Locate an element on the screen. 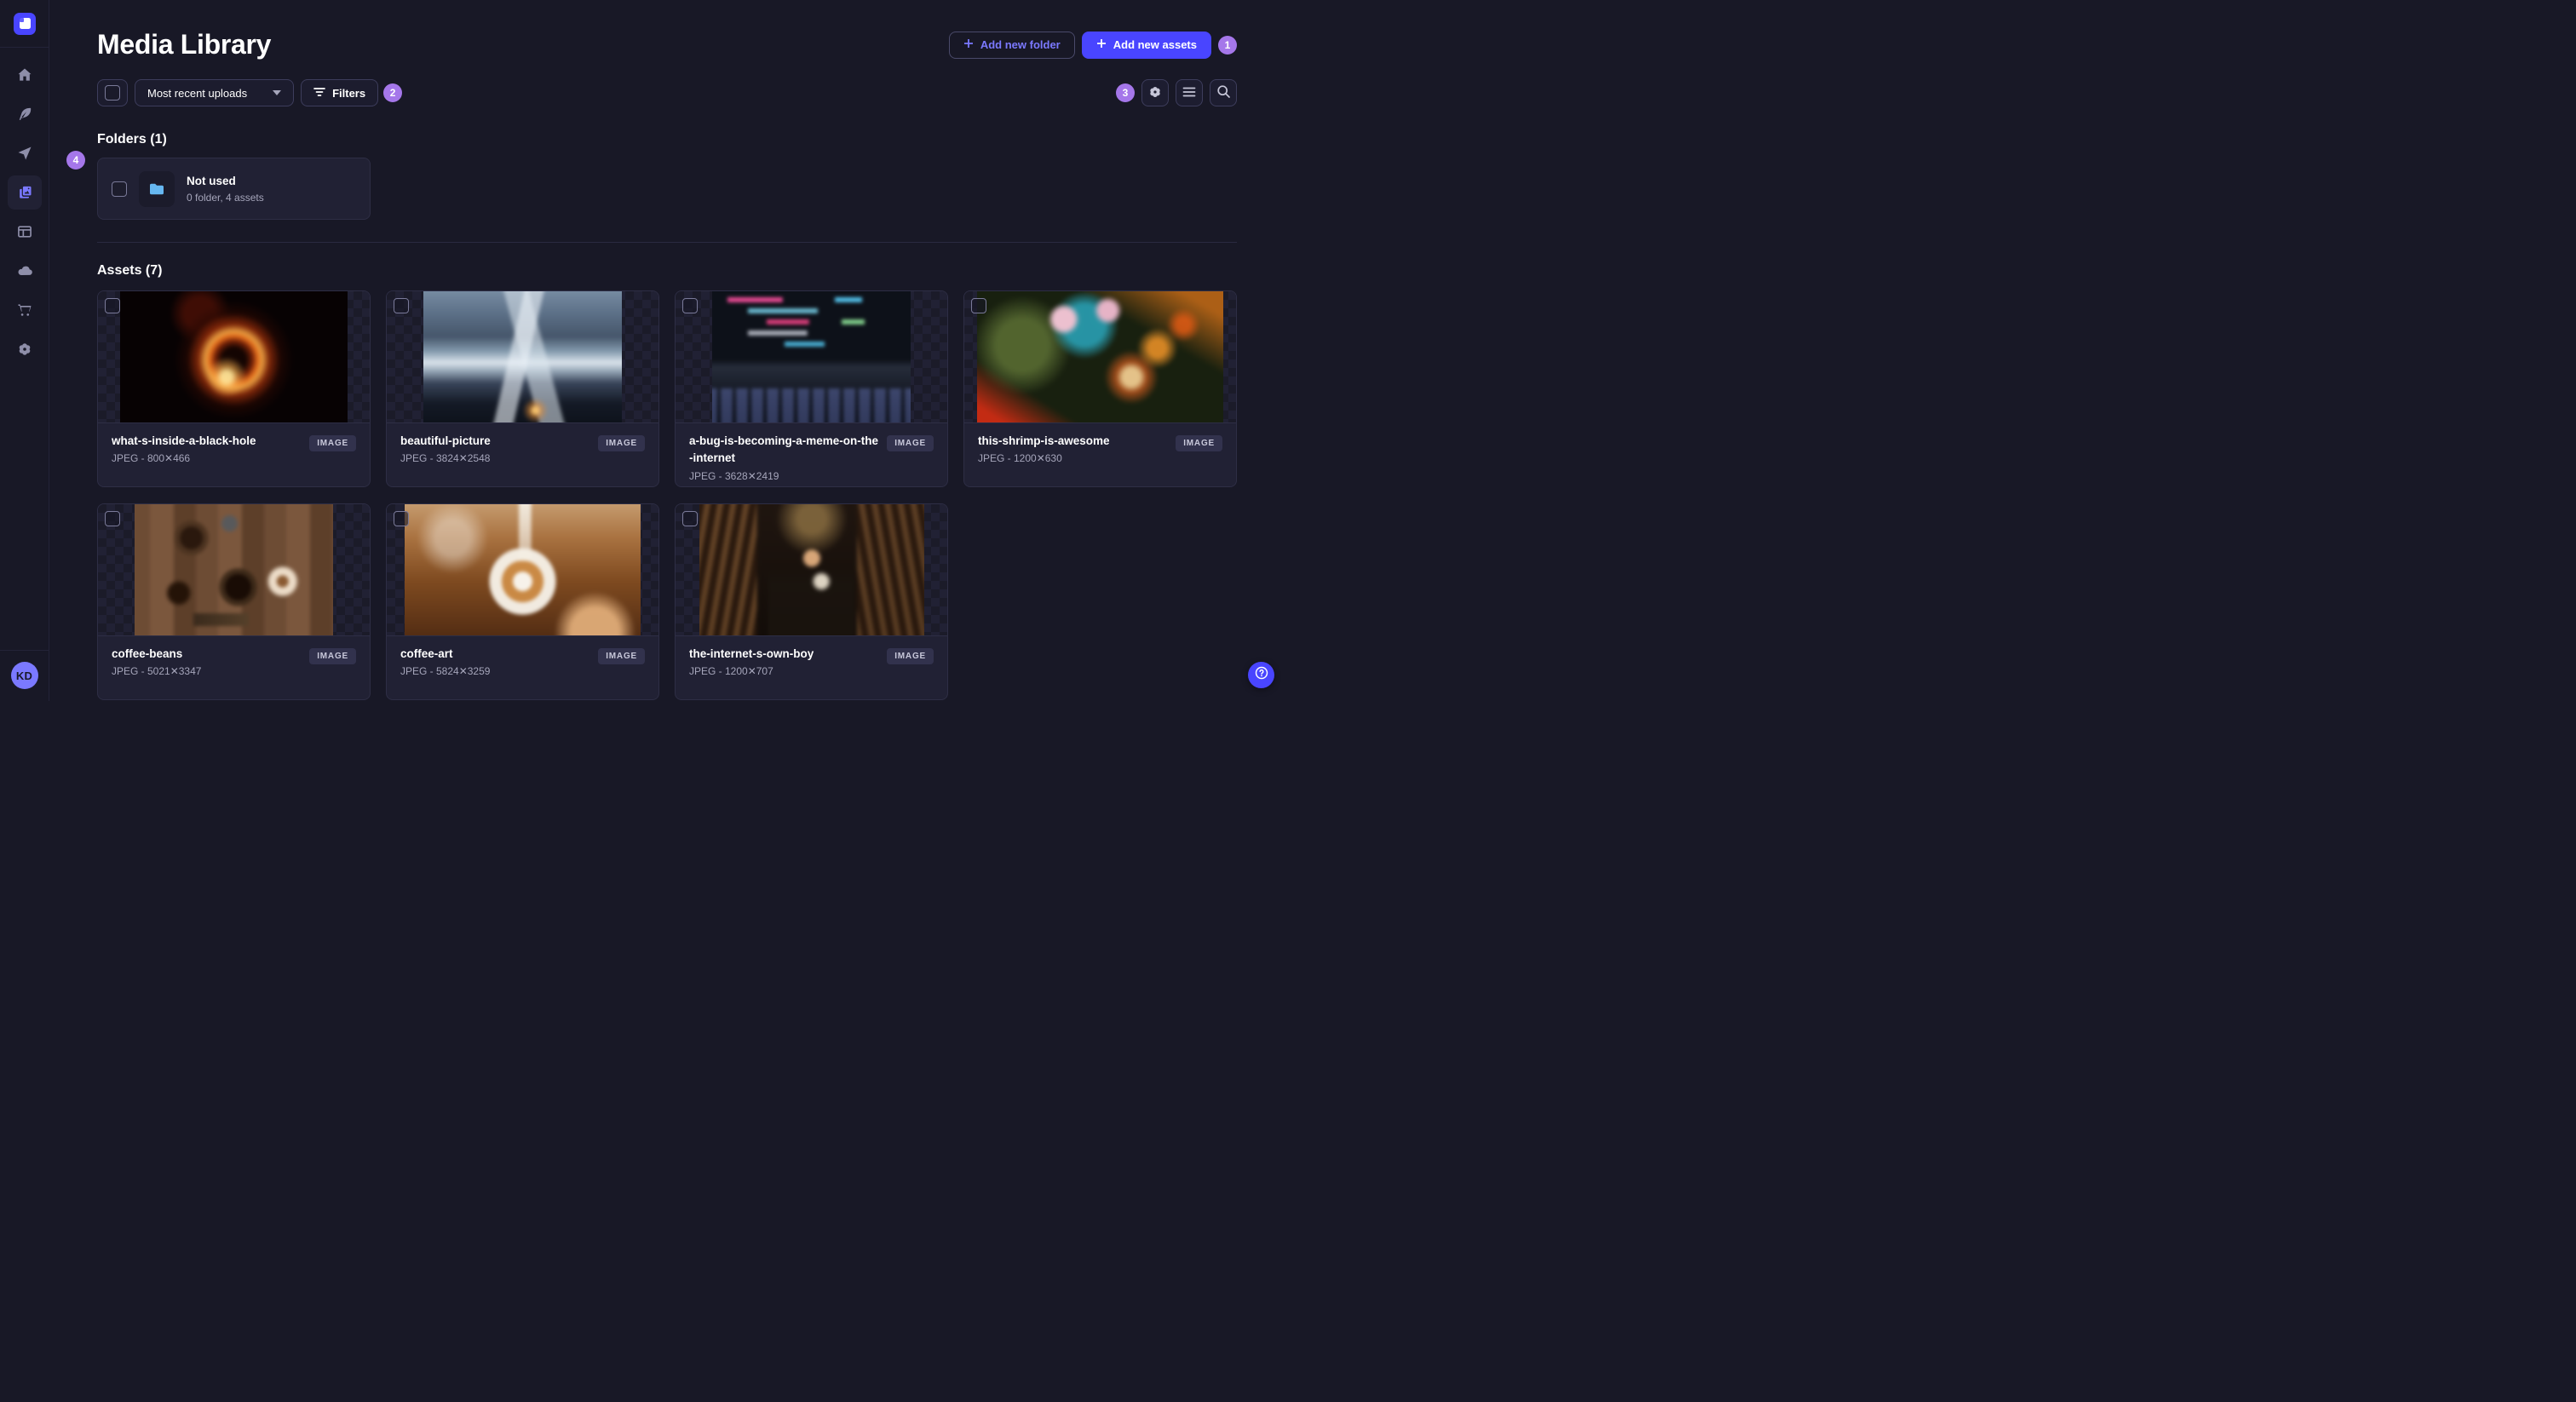  sidebar: KD is located at coordinates (25, 350).